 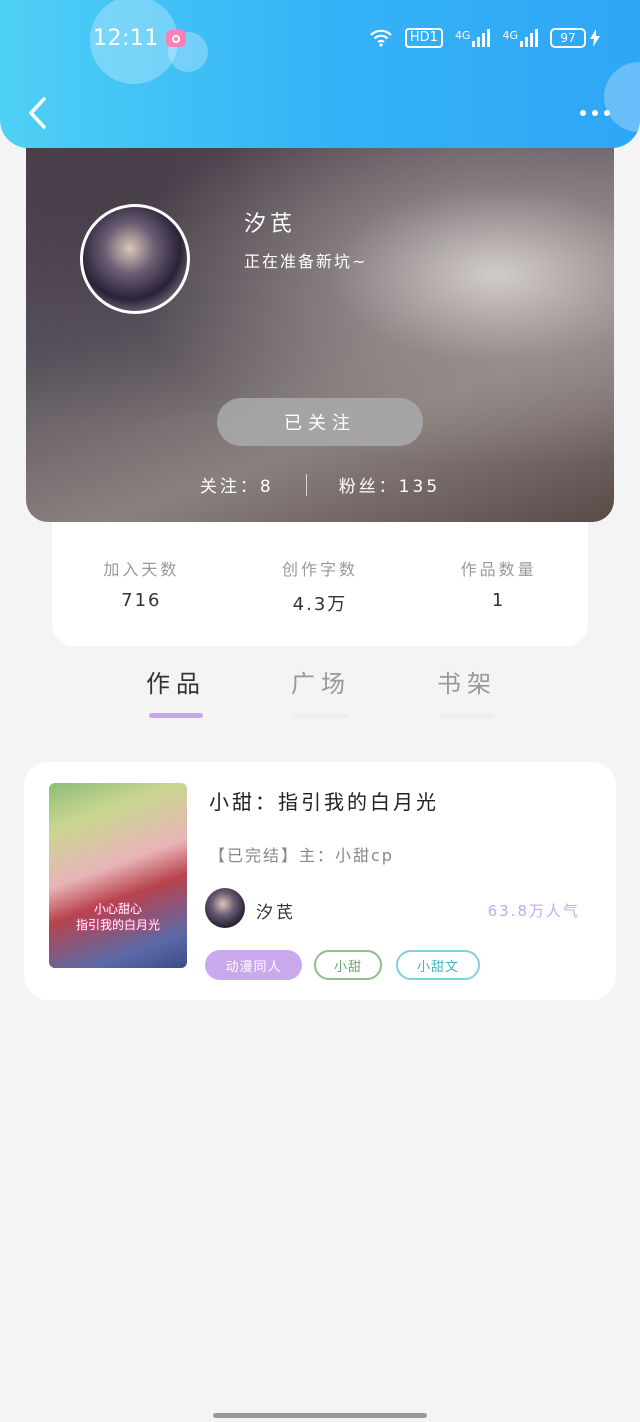 I want to click on signal-1: 4G, so click(x=473, y=38).